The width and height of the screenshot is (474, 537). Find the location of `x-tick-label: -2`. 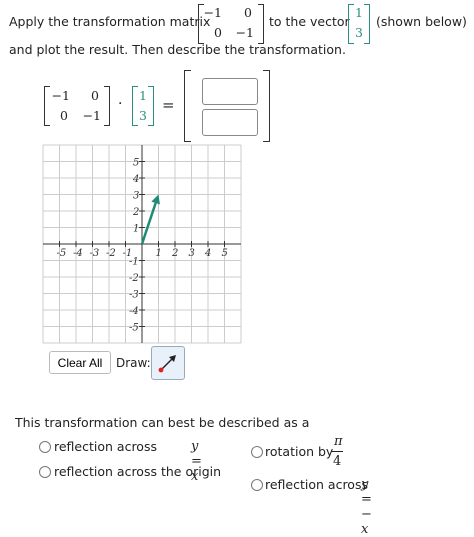

x-tick-label: -2 is located at coordinates (111, 253).